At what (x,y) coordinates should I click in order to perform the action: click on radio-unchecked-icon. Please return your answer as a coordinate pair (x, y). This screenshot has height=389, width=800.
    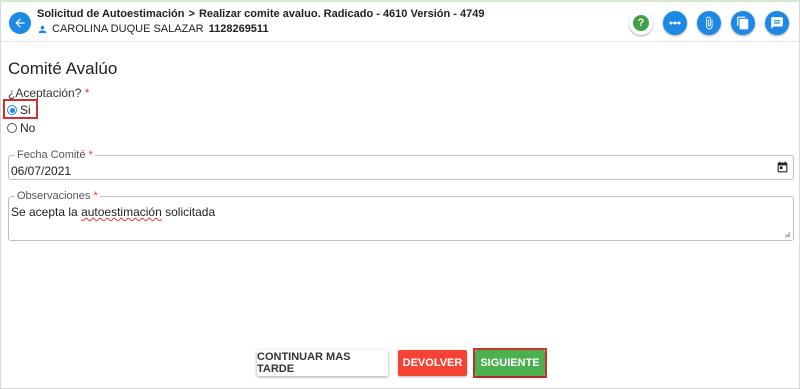
    Looking at the image, I should click on (12, 128).